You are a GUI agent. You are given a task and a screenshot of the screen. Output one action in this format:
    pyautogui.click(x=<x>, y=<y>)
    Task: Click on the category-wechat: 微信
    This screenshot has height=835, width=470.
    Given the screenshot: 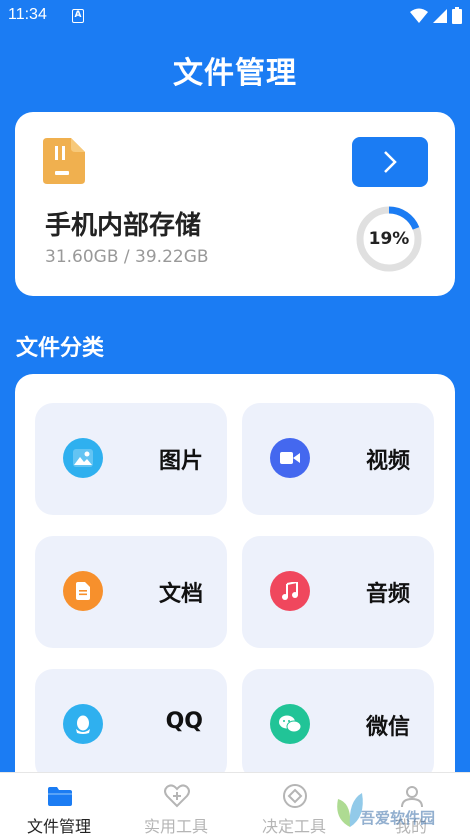 What is the action you would take?
    pyautogui.click(x=338, y=725)
    